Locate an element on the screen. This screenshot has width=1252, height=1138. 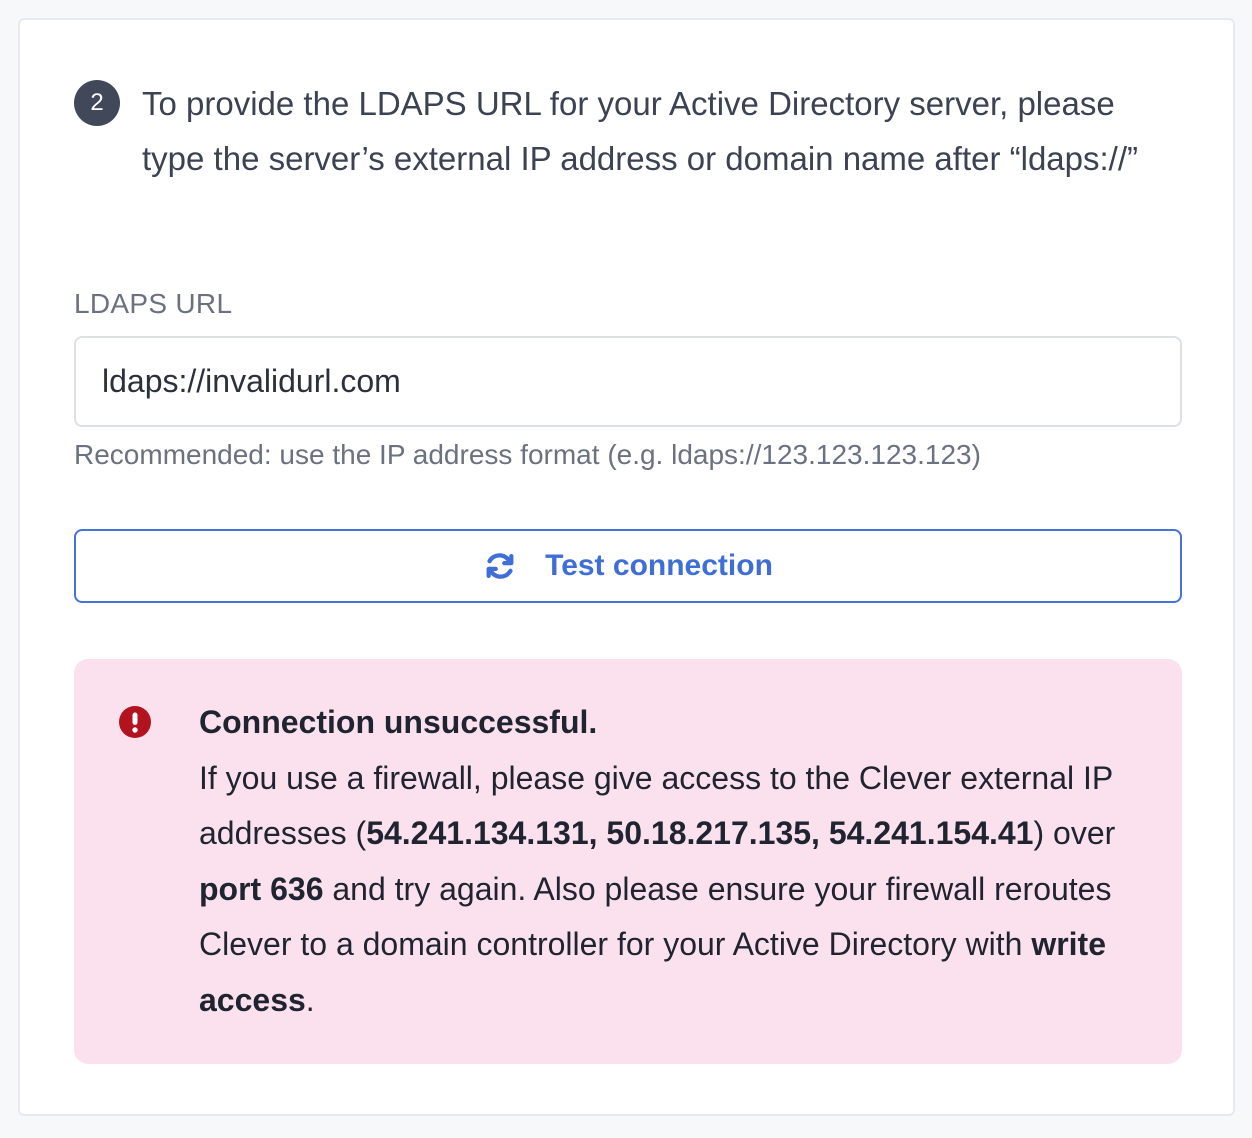
step-number-badge: 2 is located at coordinates (97, 103).